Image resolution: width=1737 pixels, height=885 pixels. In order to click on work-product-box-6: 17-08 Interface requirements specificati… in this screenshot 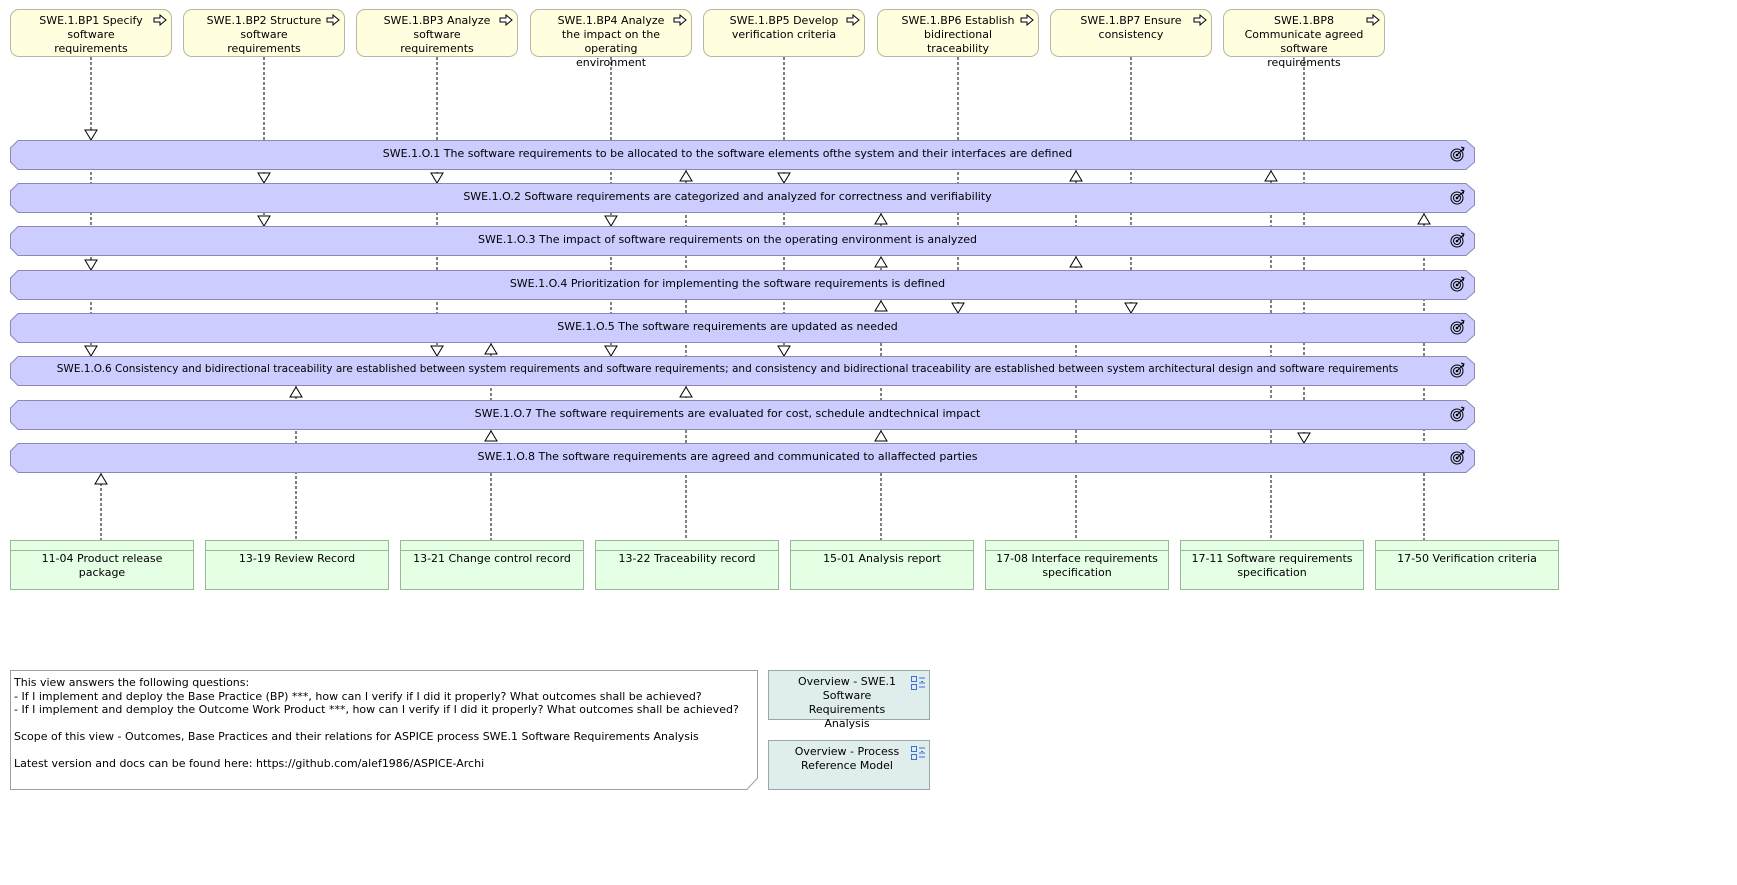, I will do `click(1077, 565)`.